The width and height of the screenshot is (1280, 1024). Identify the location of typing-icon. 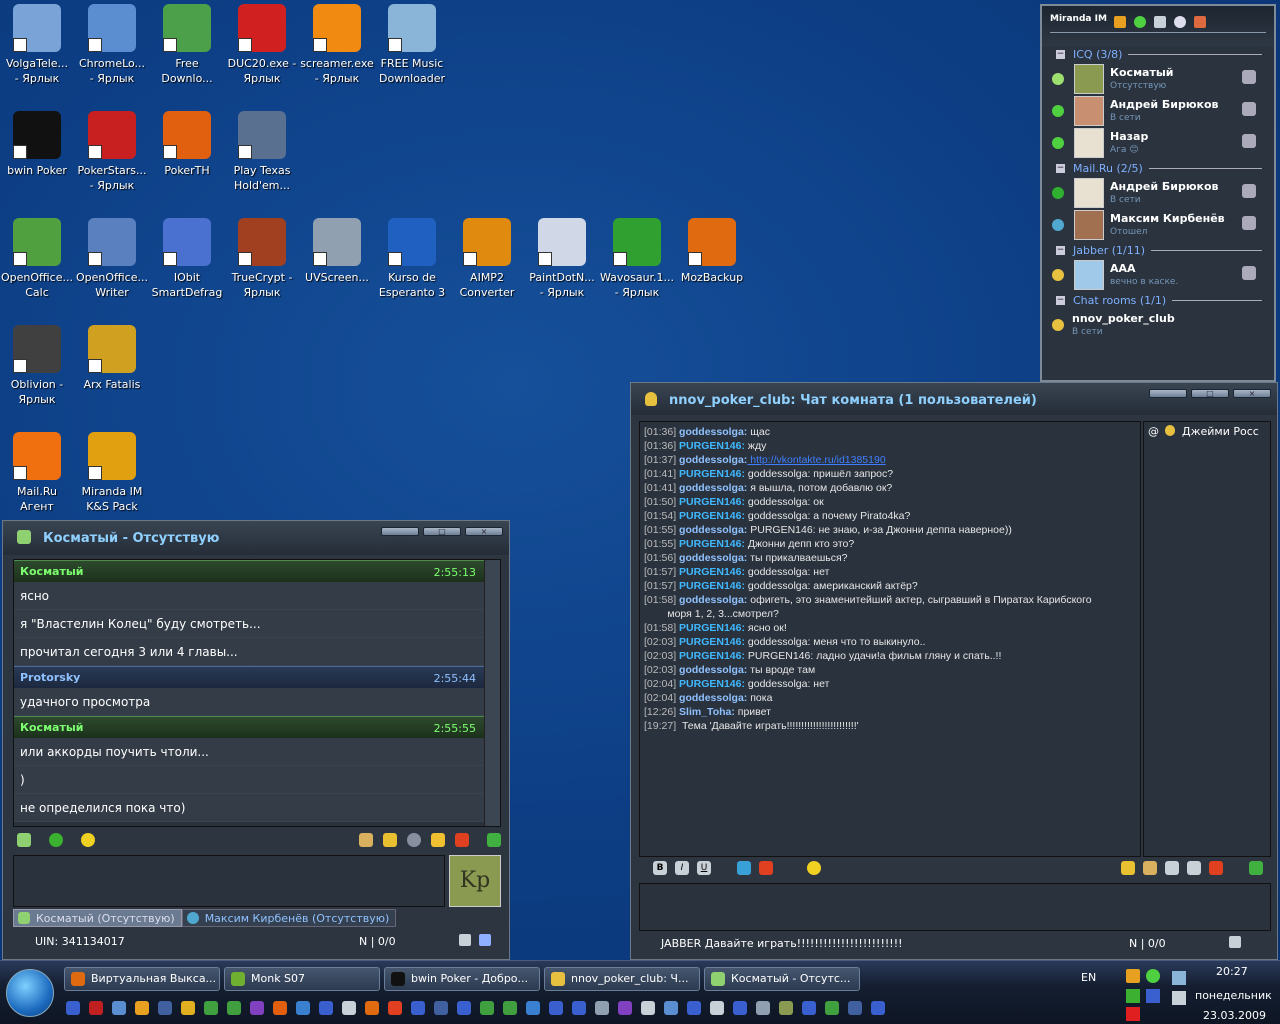
(485, 940).